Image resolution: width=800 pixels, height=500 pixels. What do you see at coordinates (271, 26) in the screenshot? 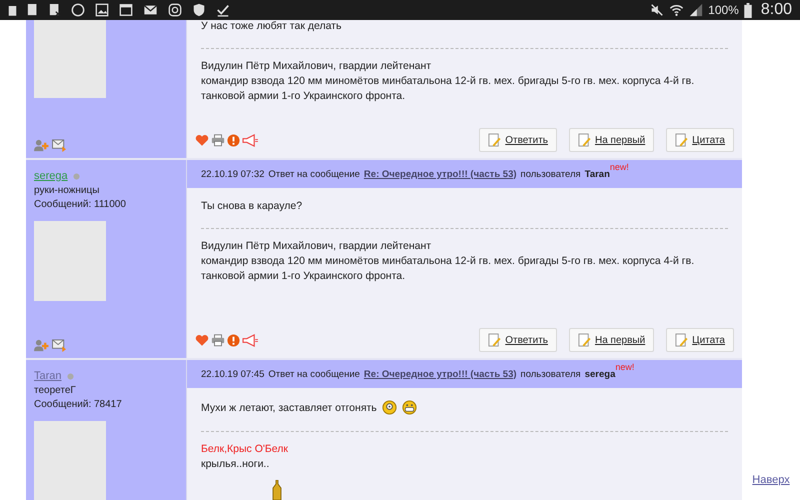
I see `message-text: У нас тоже любят так делать` at bounding box center [271, 26].